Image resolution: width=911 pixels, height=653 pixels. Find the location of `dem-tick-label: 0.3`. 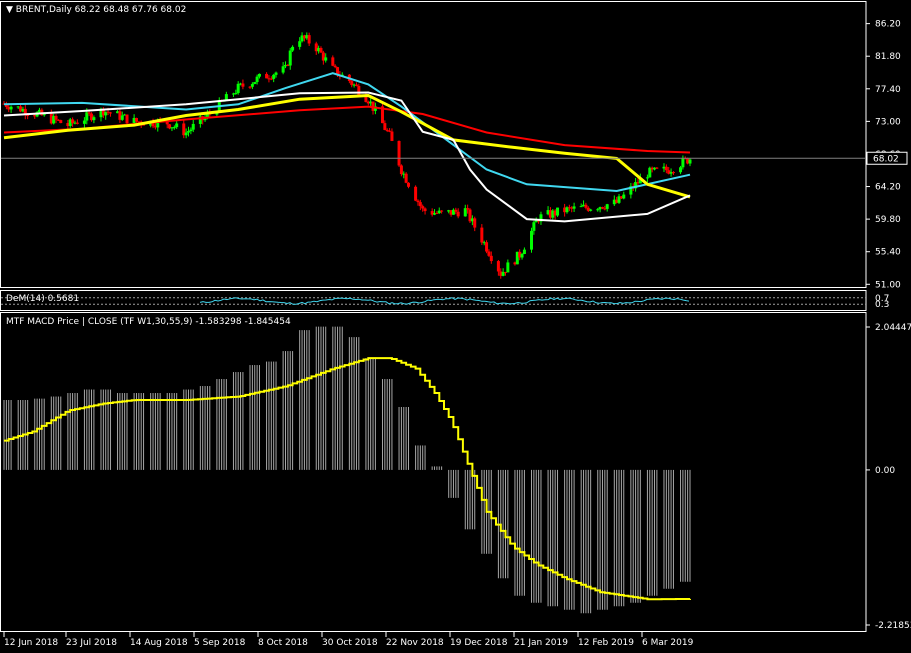

dem-tick-label: 0.3 is located at coordinates (882, 305).